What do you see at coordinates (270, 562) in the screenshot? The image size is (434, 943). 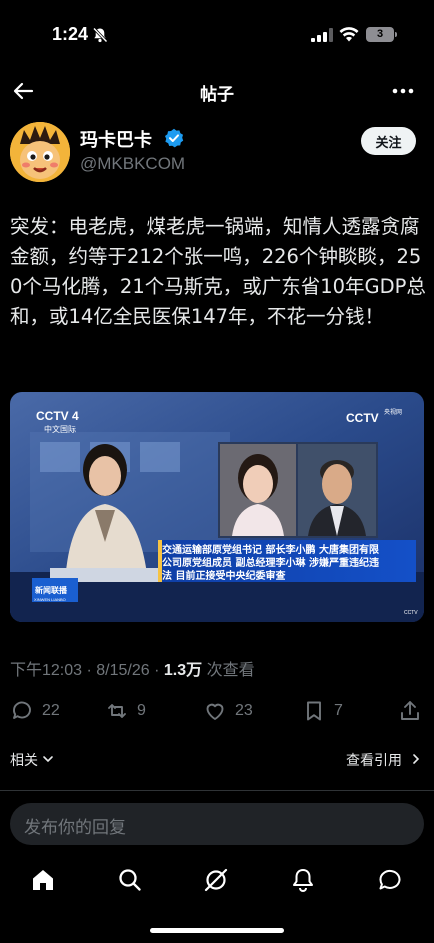 I see `caption-line-2: 公司原党组成员 副总经理李小琳 涉嫌严重违纪违` at bounding box center [270, 562].